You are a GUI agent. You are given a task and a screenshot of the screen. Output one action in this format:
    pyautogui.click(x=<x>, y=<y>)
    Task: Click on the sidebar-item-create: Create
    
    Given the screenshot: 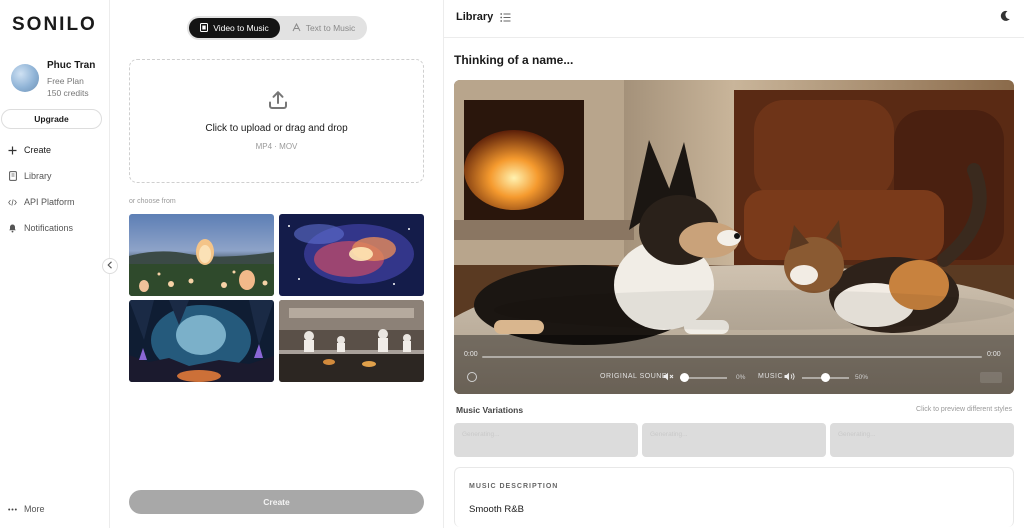 What is the action you would take?
    pyautogui.click(x=29, y=150)
    